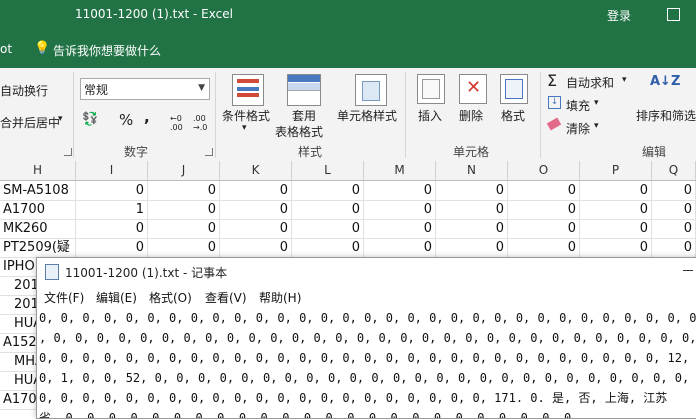 This screenshot has width=696, height=419. What do you see at coordinates (116, 297) in the screenshot?
I see `menu-edit: 编辑(E)` at bounding box center [116, 297].